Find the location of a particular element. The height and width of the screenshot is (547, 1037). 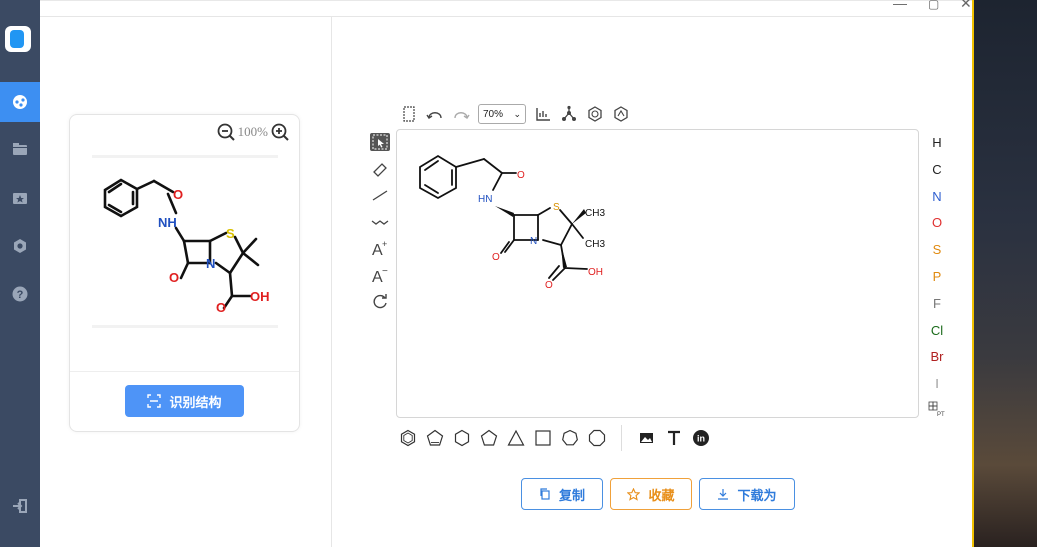

svg-text: S is located at coordinates (230, 233).